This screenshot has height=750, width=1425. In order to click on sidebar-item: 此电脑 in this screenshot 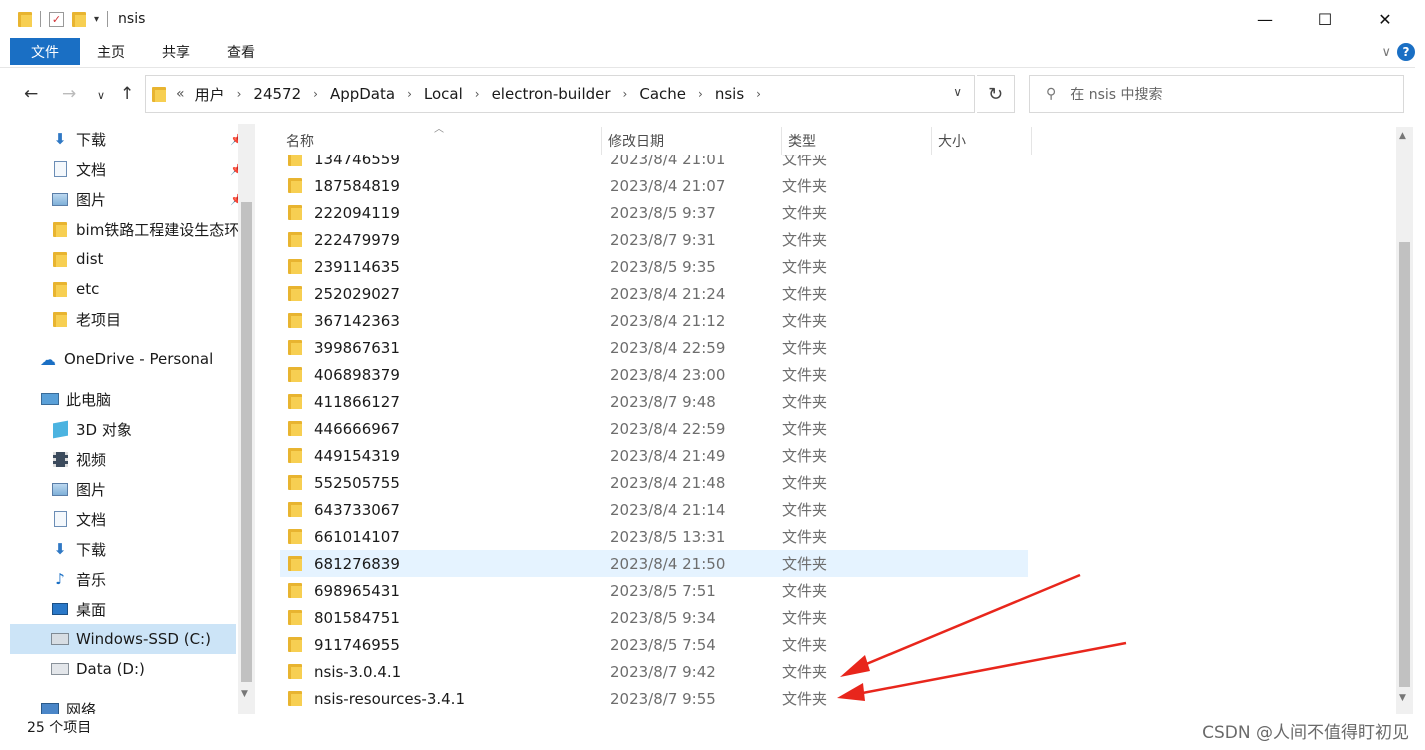, I will do `click(75, 399)`.